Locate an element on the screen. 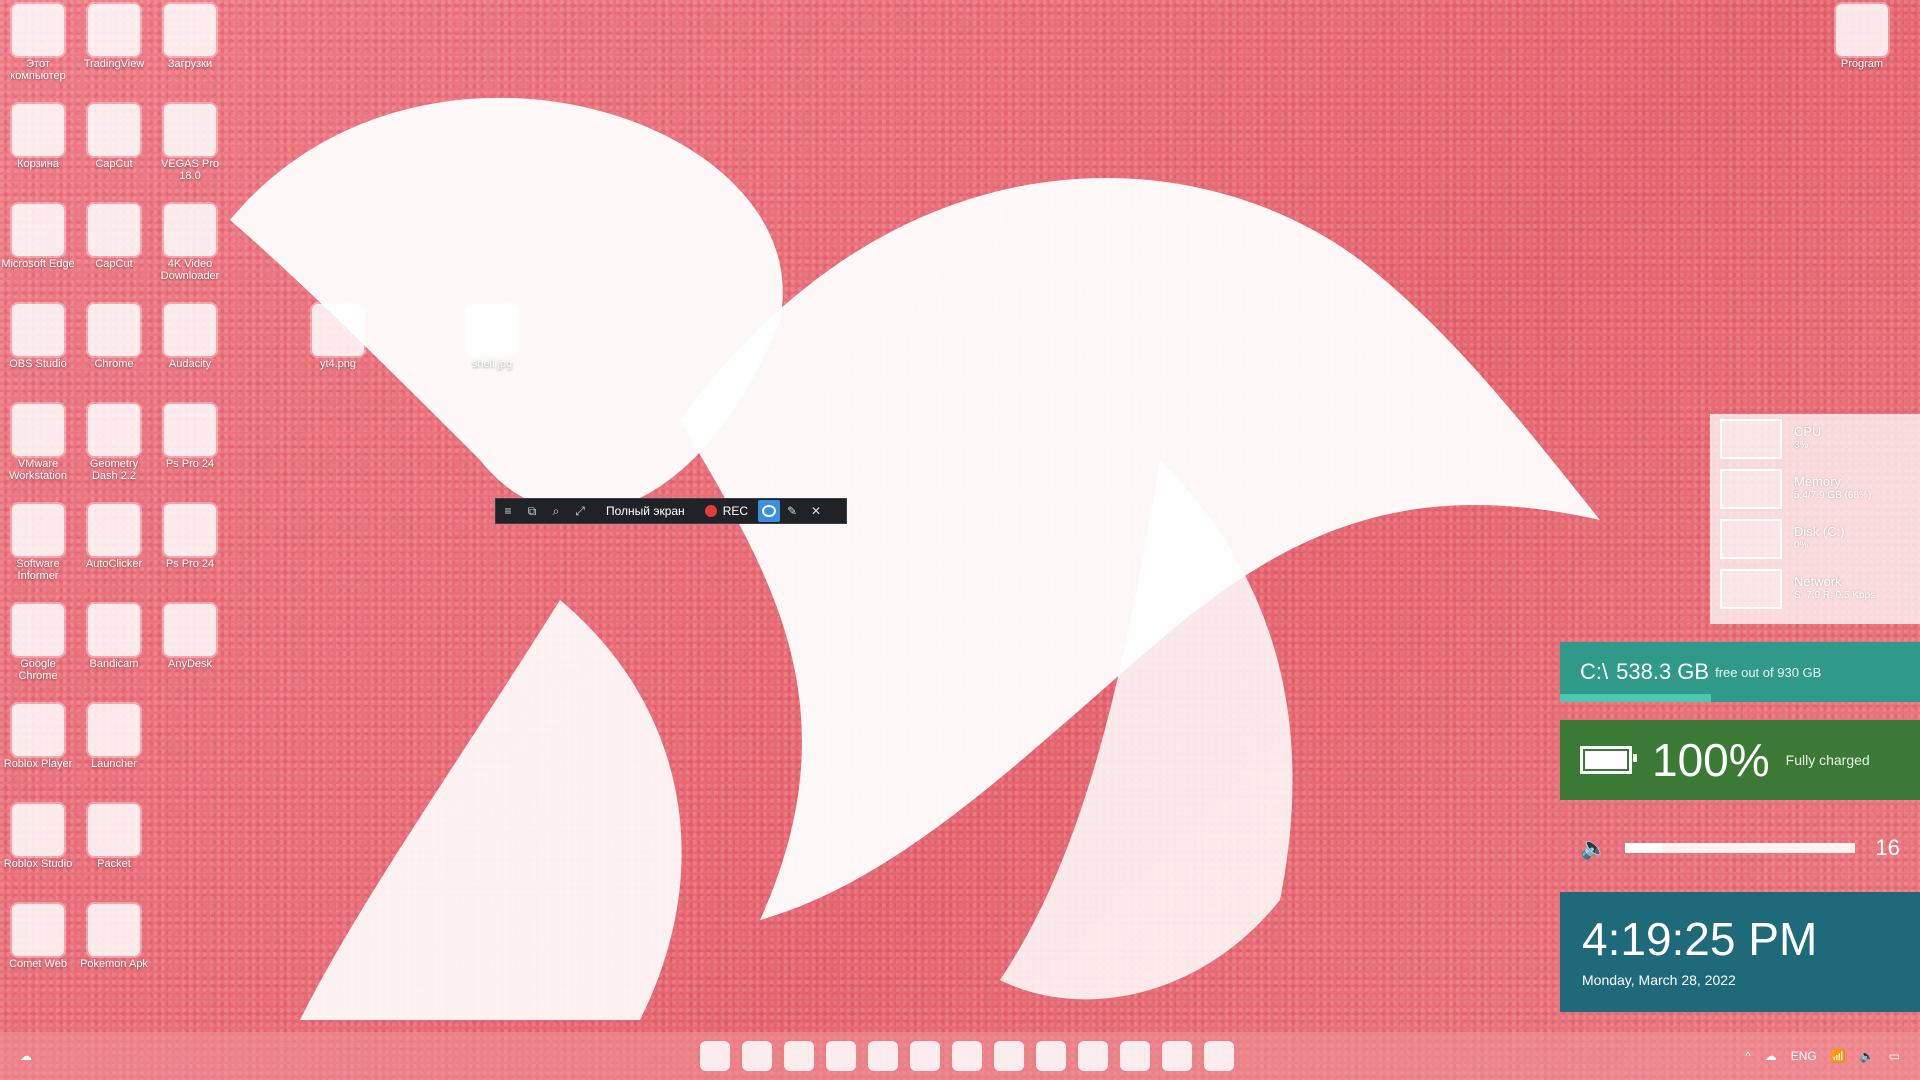  desktop-icon-launcher: Launcher is located at coordinates (114, 743).